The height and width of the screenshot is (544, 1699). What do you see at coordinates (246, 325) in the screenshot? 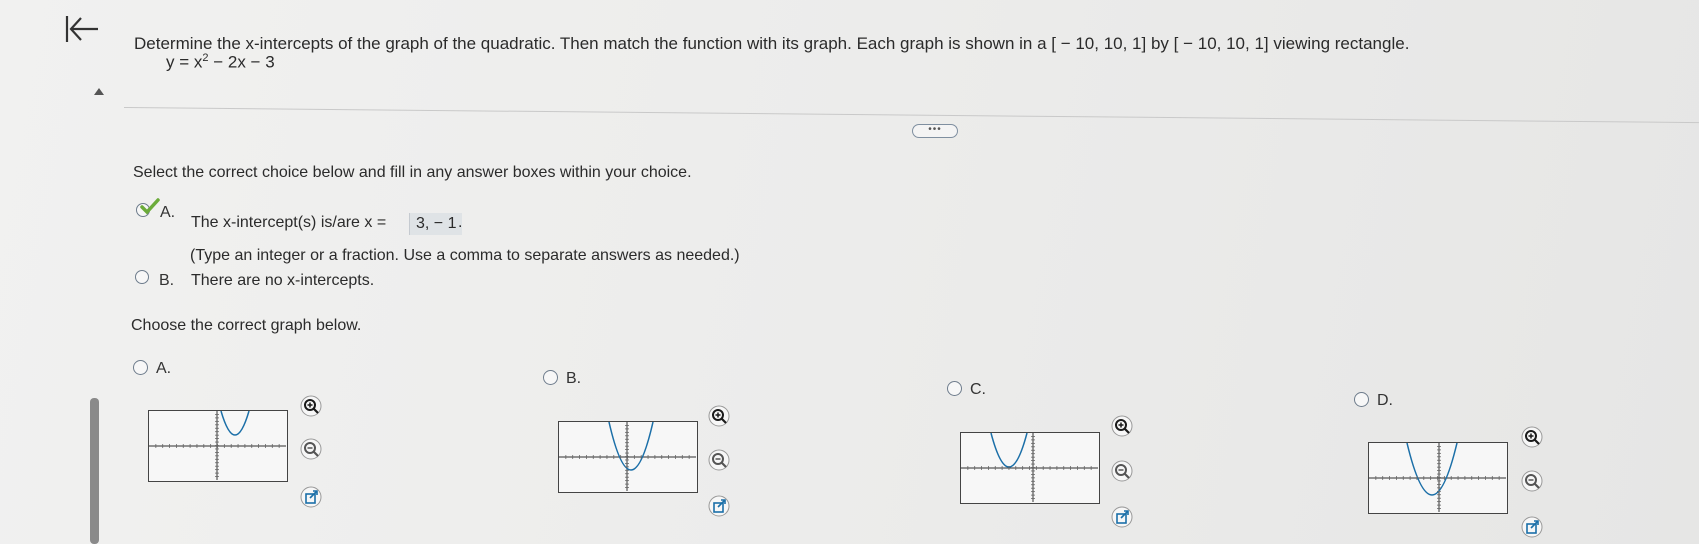
I see `part2-instruction: Choose the correct graph below.` at bounding box center [246, 325].